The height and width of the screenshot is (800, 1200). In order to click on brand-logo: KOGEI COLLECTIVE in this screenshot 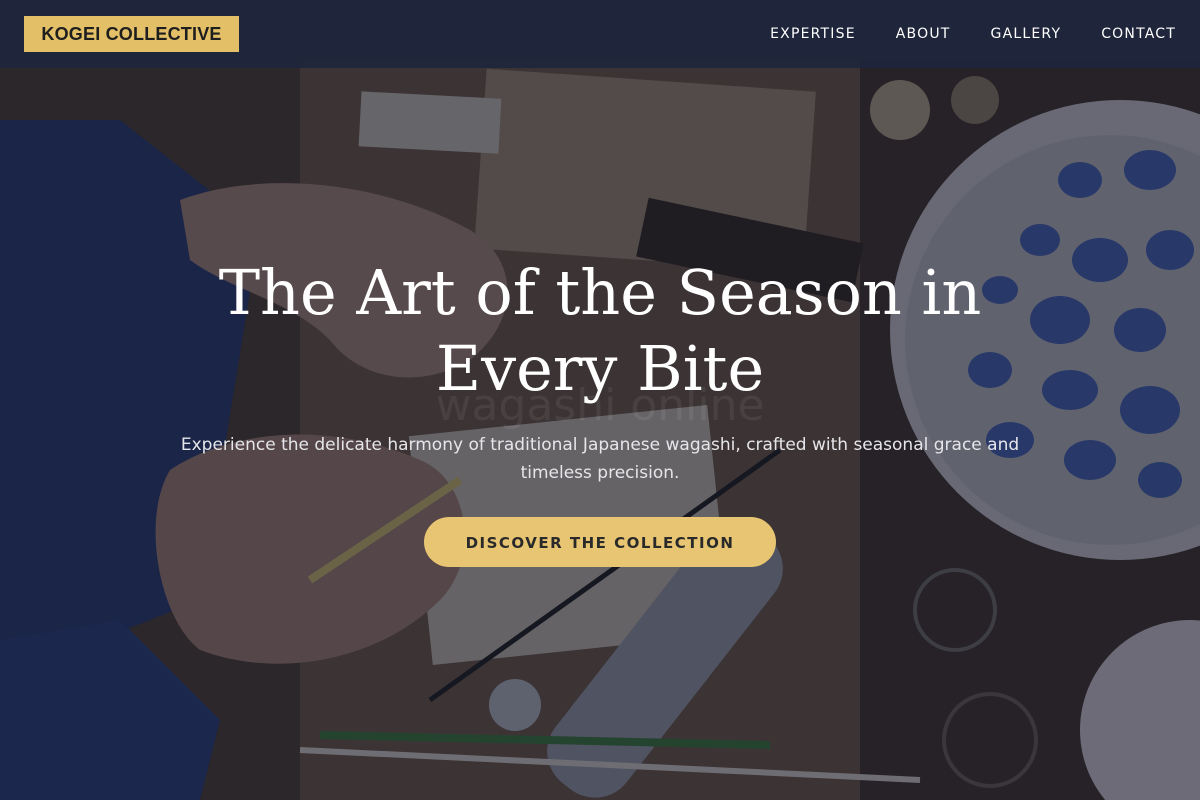, I will do `click(131, 34)`.